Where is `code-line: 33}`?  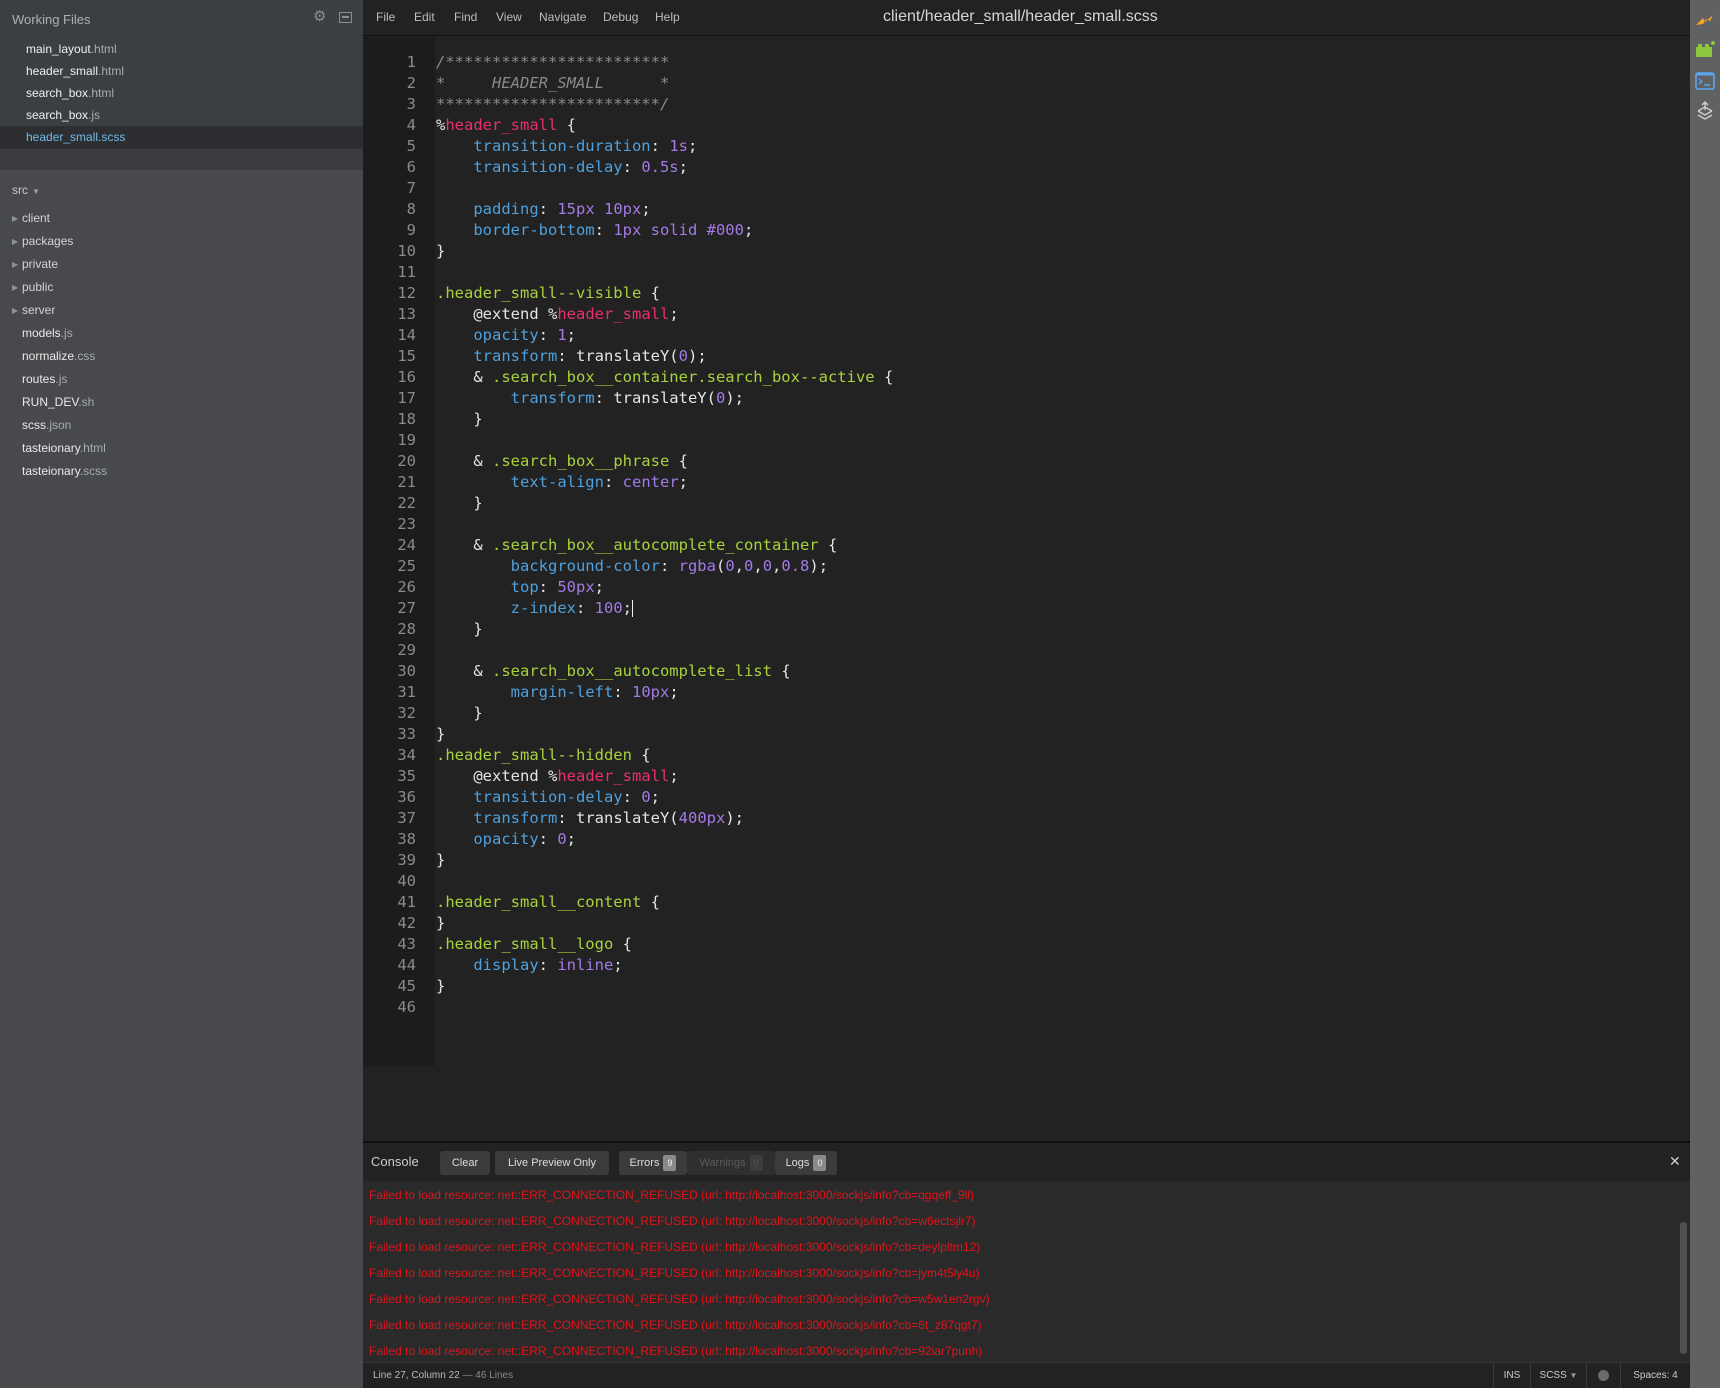 code-line: 33} is located at coordinates (1026, 734).